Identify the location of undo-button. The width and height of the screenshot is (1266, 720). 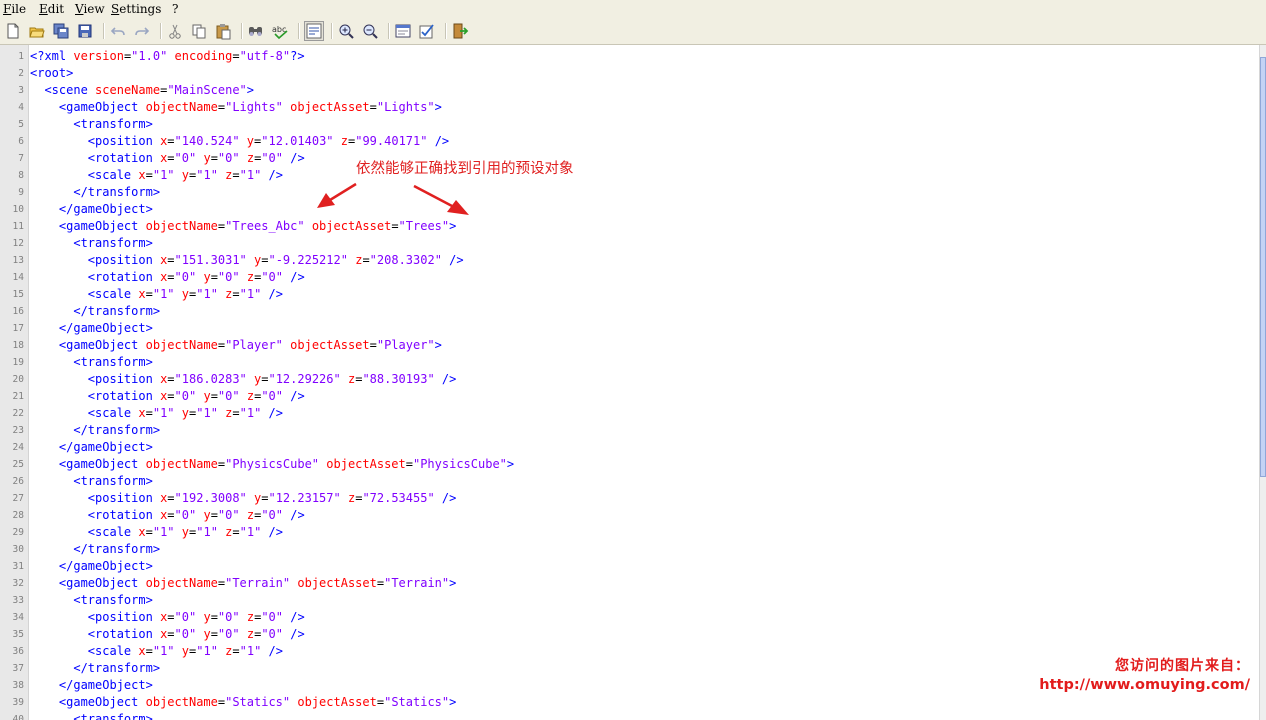
(118, 31).